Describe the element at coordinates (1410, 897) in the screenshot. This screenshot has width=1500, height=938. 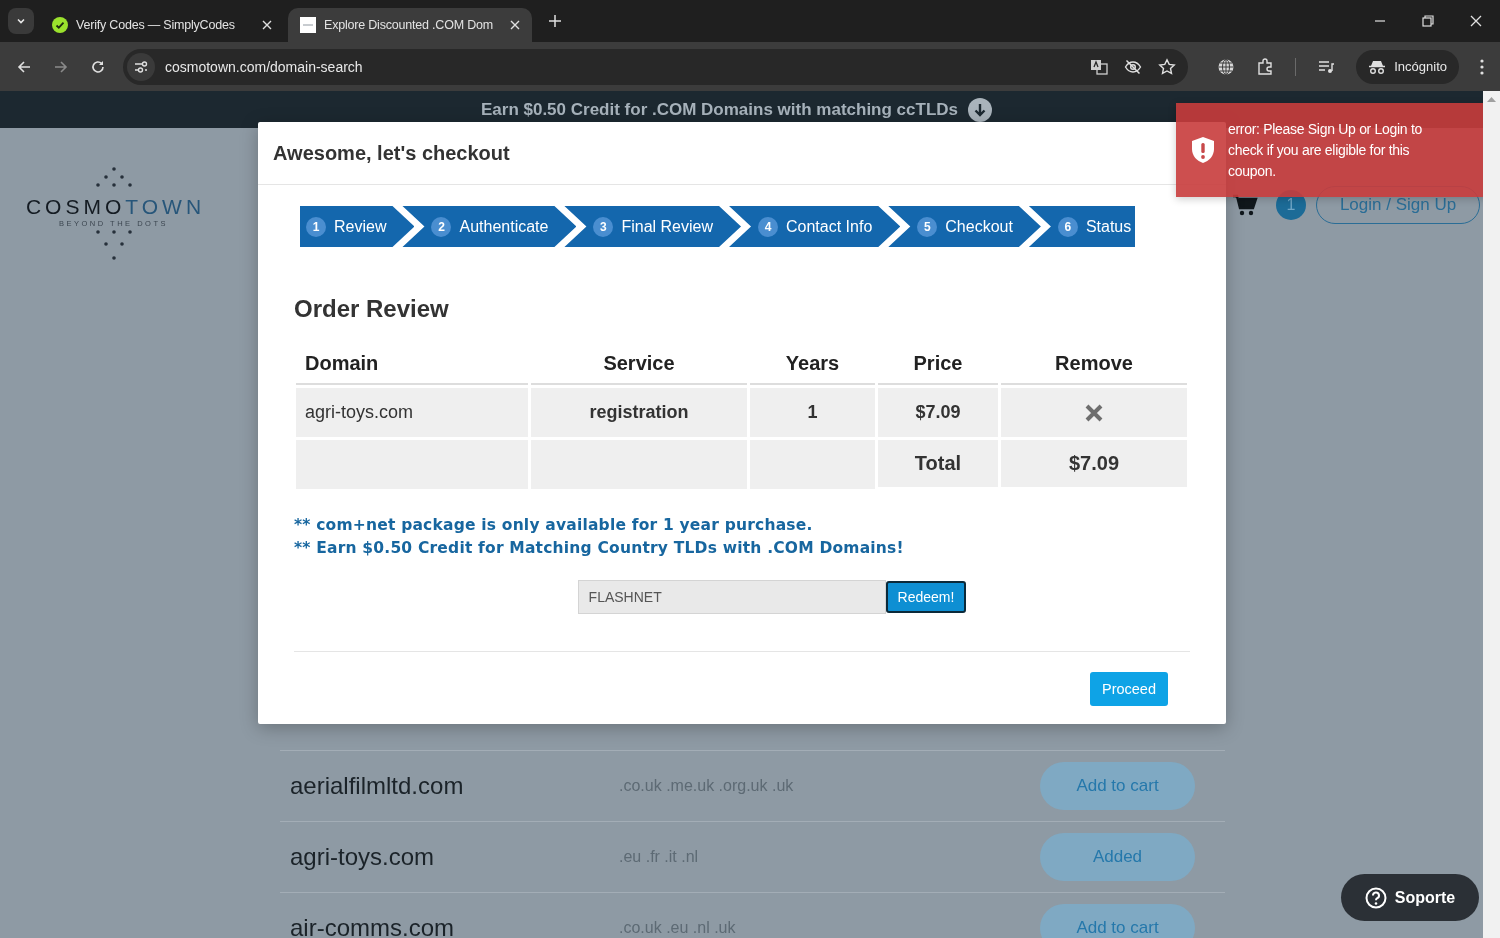
I see `support-button: Soporte` at that location.